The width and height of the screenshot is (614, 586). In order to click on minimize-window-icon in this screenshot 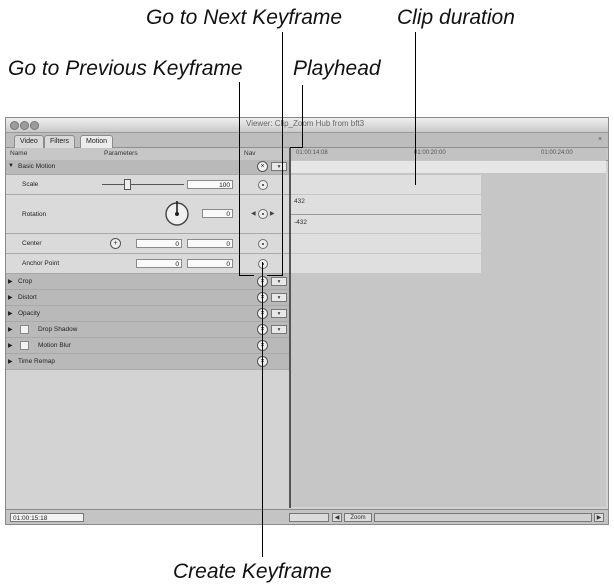, I will do `click(24, 125)`.